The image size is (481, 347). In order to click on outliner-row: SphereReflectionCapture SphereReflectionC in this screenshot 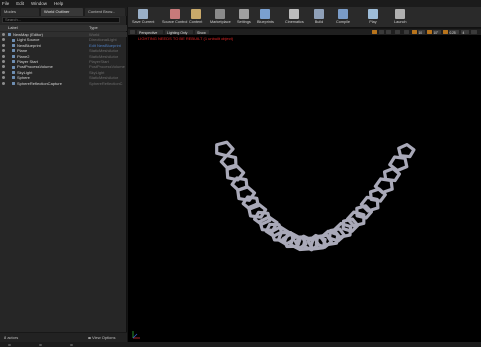, I will do `click(63, 83)`.